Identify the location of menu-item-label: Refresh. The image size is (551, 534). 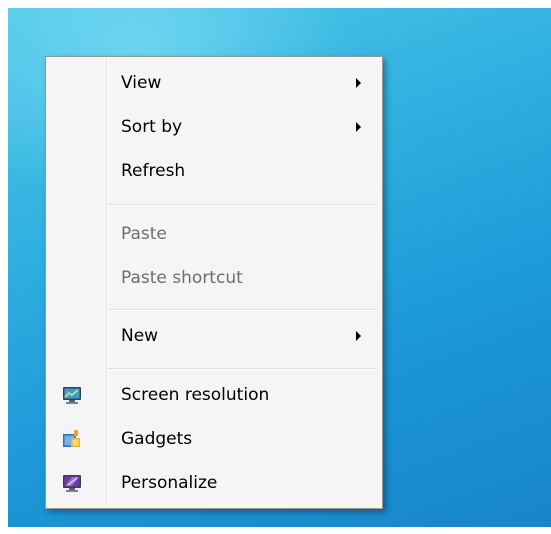
(153, 171).